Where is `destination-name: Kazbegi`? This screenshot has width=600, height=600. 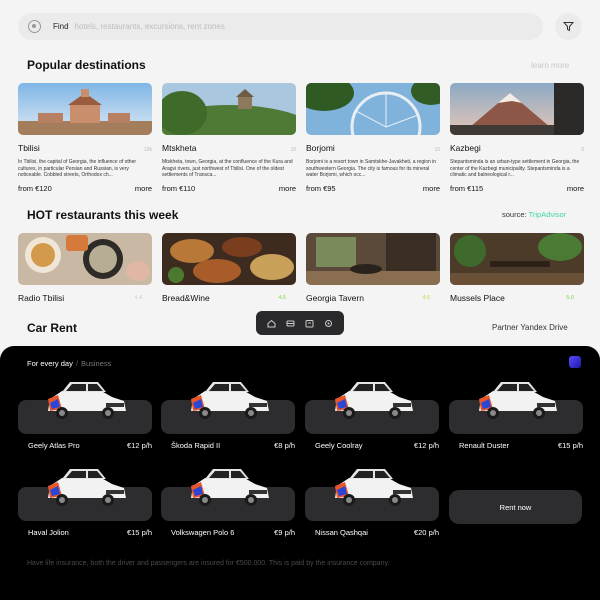
destination-name: Kazbegi is located at coordinates (465, 148).